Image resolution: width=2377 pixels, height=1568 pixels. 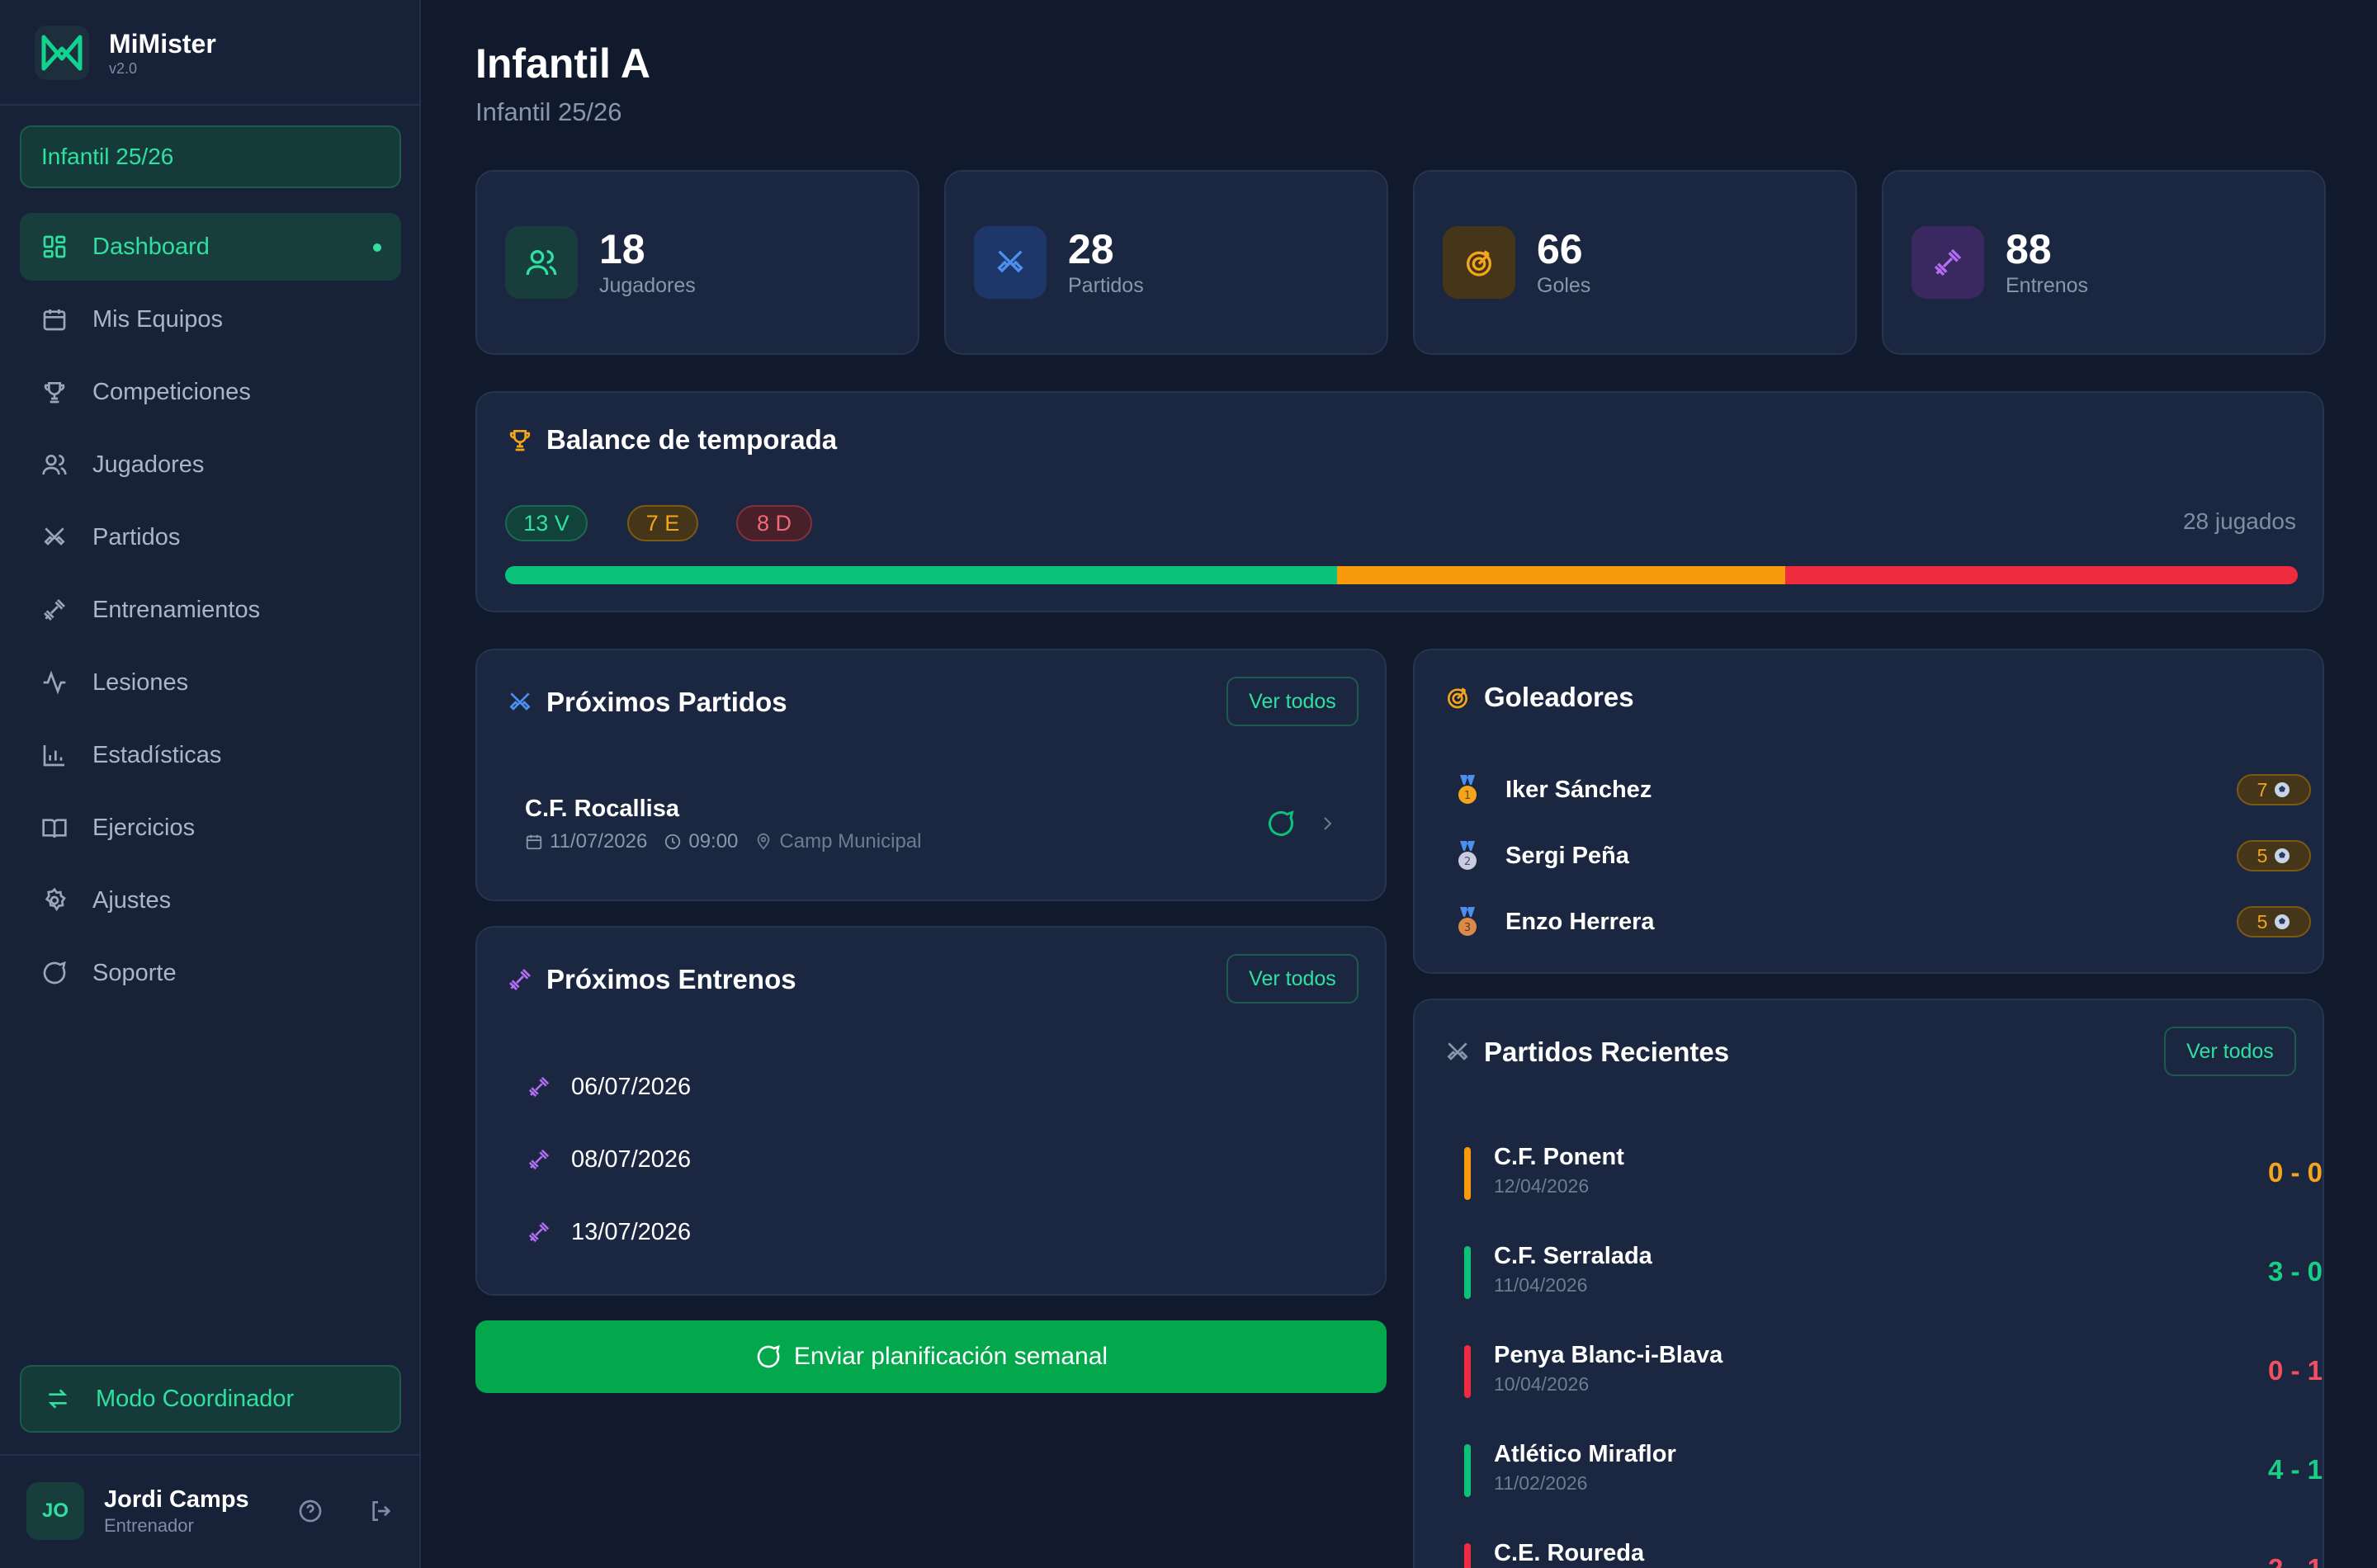 What do you see at coordinates (1479, 262) in the screenshot?
I see `target-icon` at bounding box center [1479, 262].